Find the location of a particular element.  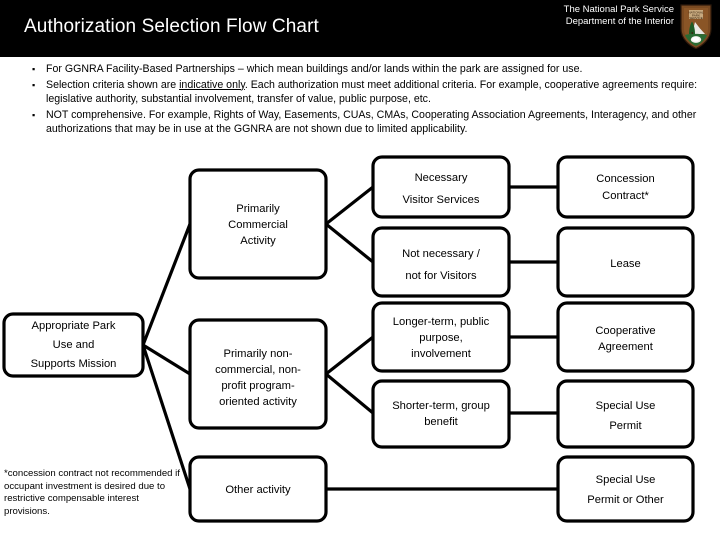

node-label-line: Primarily is located at coordinates (258, 209).